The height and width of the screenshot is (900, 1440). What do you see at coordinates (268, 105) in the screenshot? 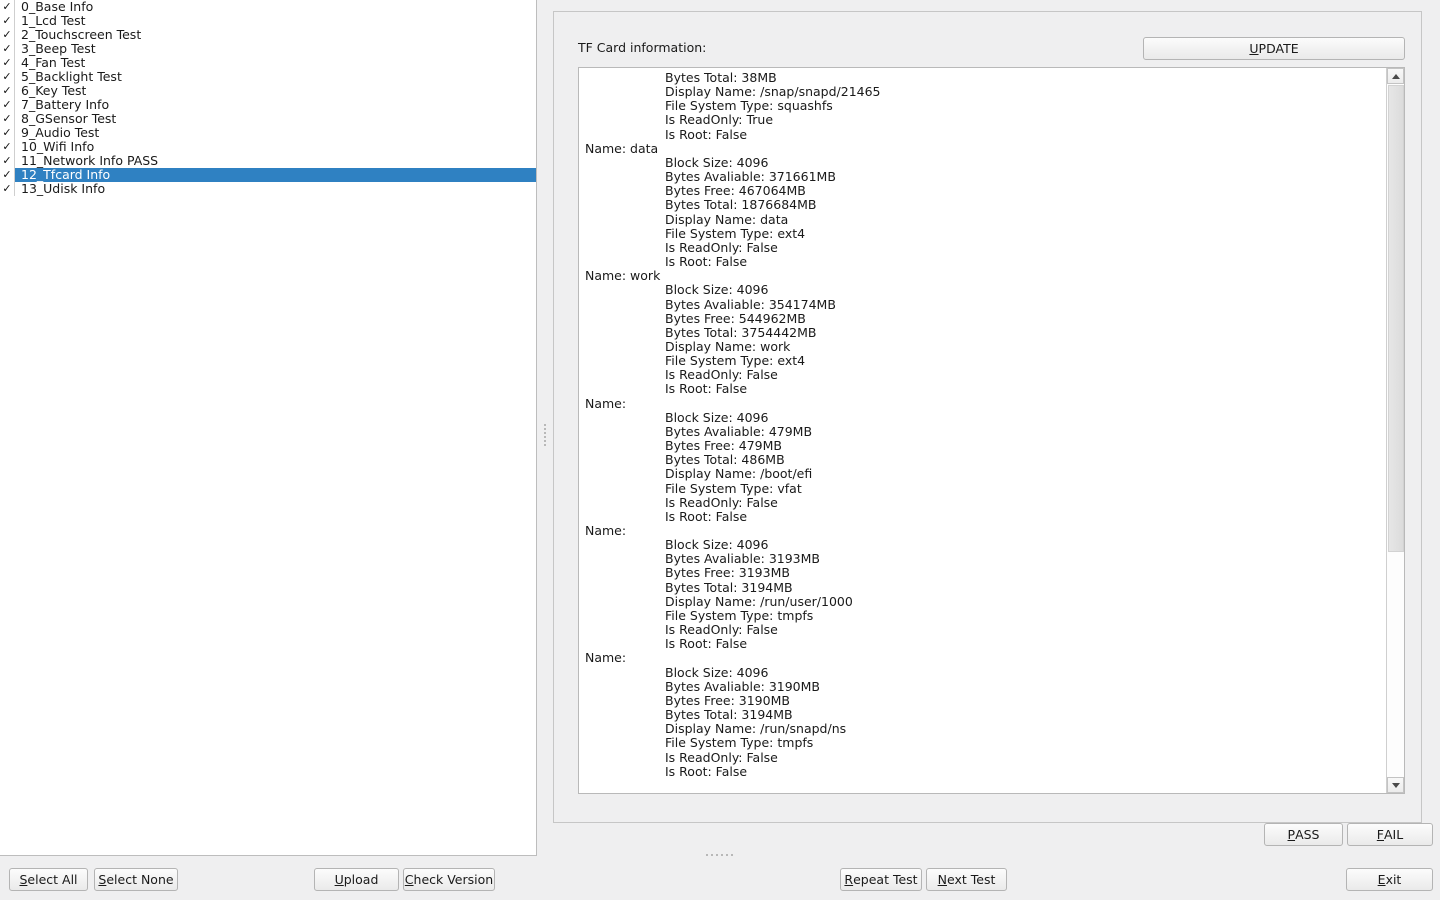
I see `test-list-item: ✓ 7_Battery Info` at bounding box center [268, 105].